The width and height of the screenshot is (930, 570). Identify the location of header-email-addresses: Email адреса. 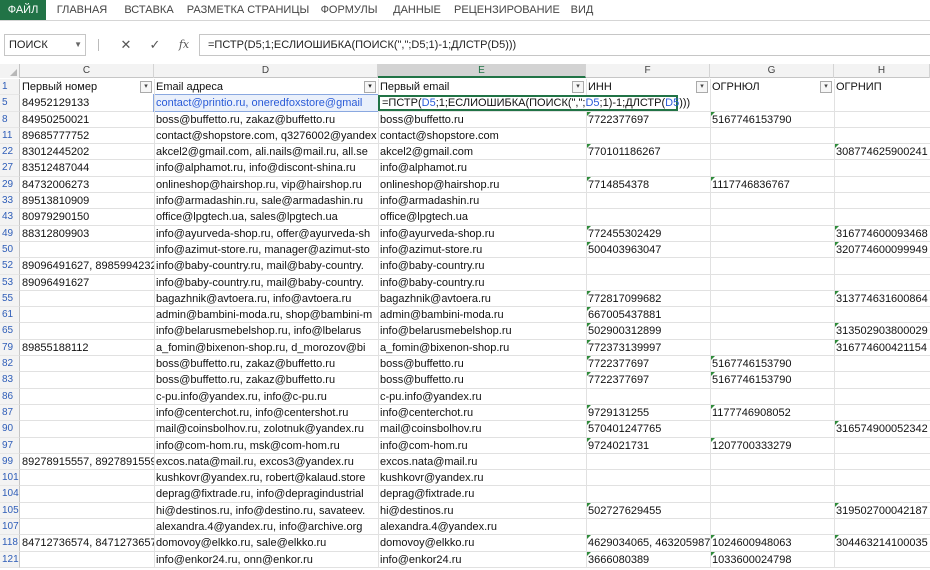
(266, 87).